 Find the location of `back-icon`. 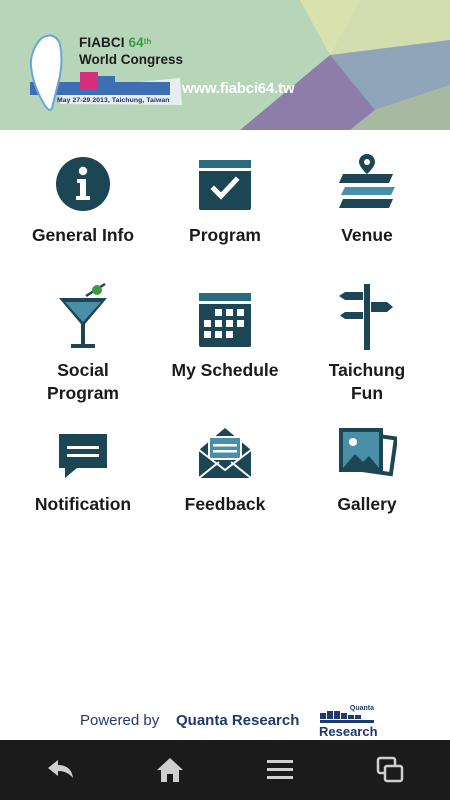

back-icon is located at coordinates (60, 770).